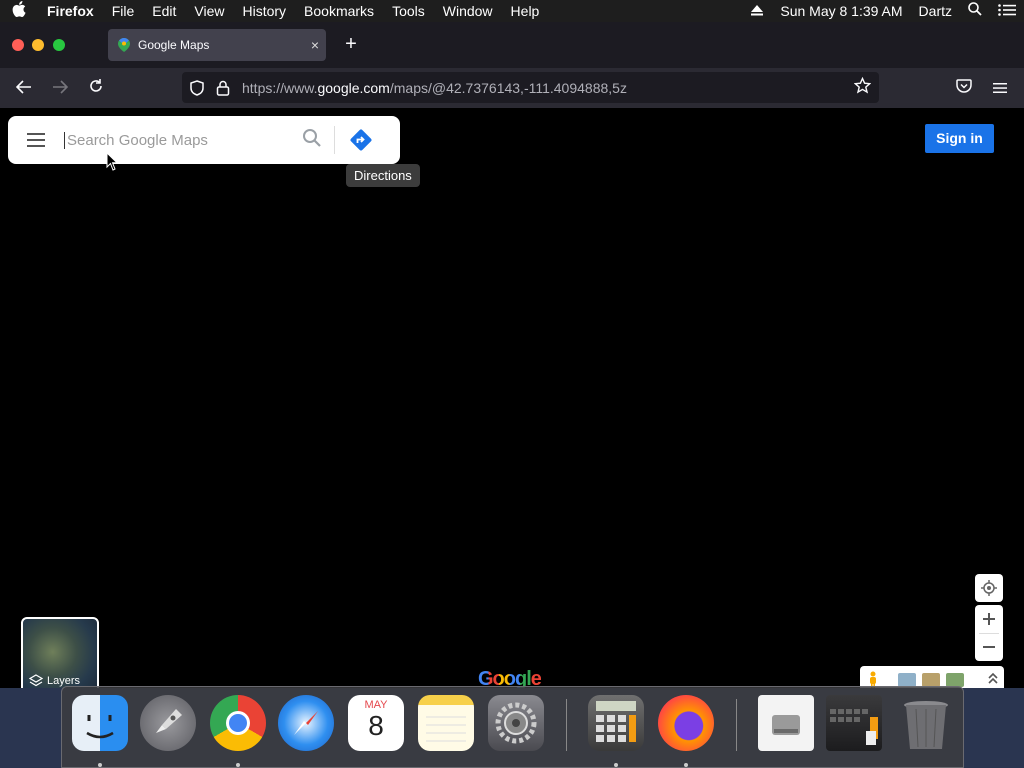 The width and height of the screenshot is (1024, 768). I want to click on pocket-icon, so click(964, 88).